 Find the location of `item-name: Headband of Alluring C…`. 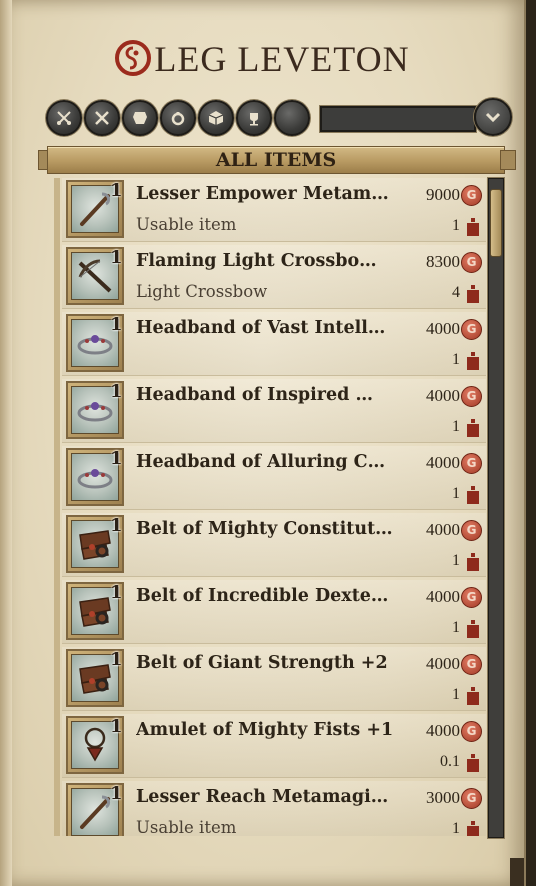

item-name: Headband of Alluring C… is located at coordinates (261, 462).